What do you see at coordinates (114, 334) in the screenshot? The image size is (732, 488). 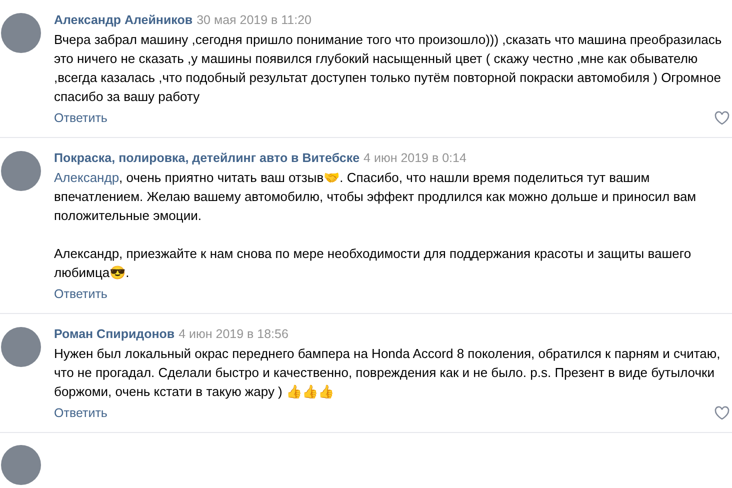 I see `author-link: Роман Спиридонов` at bounding box center [114, 334].